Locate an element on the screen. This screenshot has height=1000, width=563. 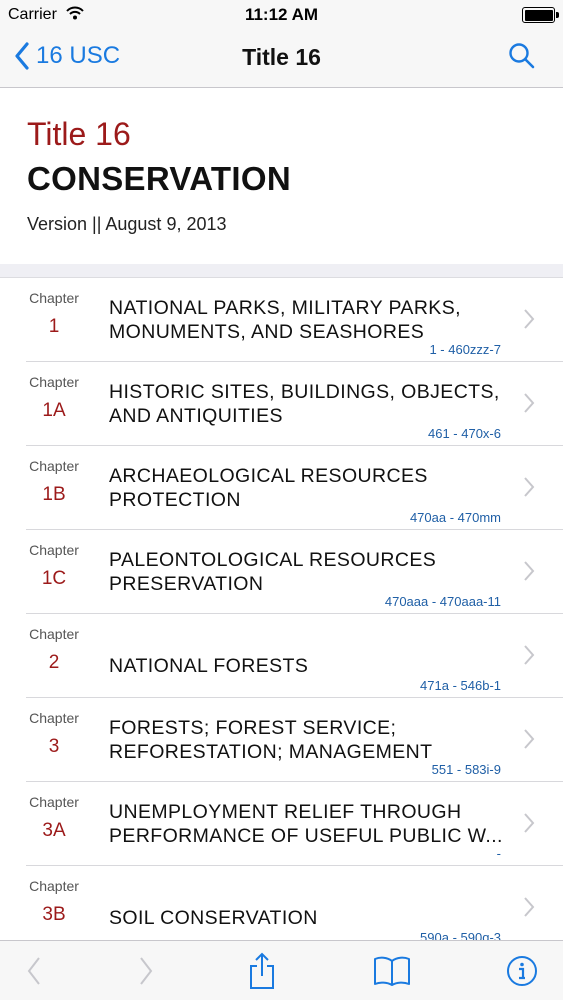
chapter-number: 1B is located at coordinates (54, 494).